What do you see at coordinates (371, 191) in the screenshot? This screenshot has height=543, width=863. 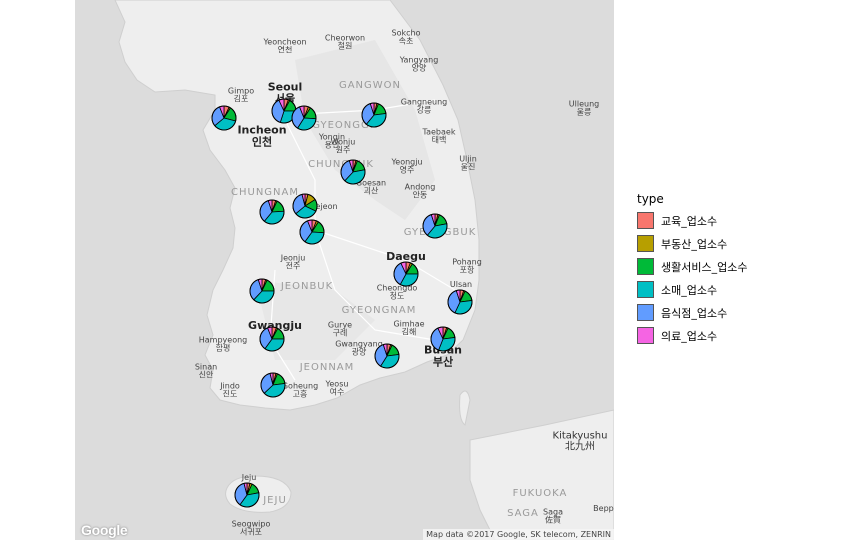 I see `place-label-ko: 괴산` at bounding box center [371, 191].